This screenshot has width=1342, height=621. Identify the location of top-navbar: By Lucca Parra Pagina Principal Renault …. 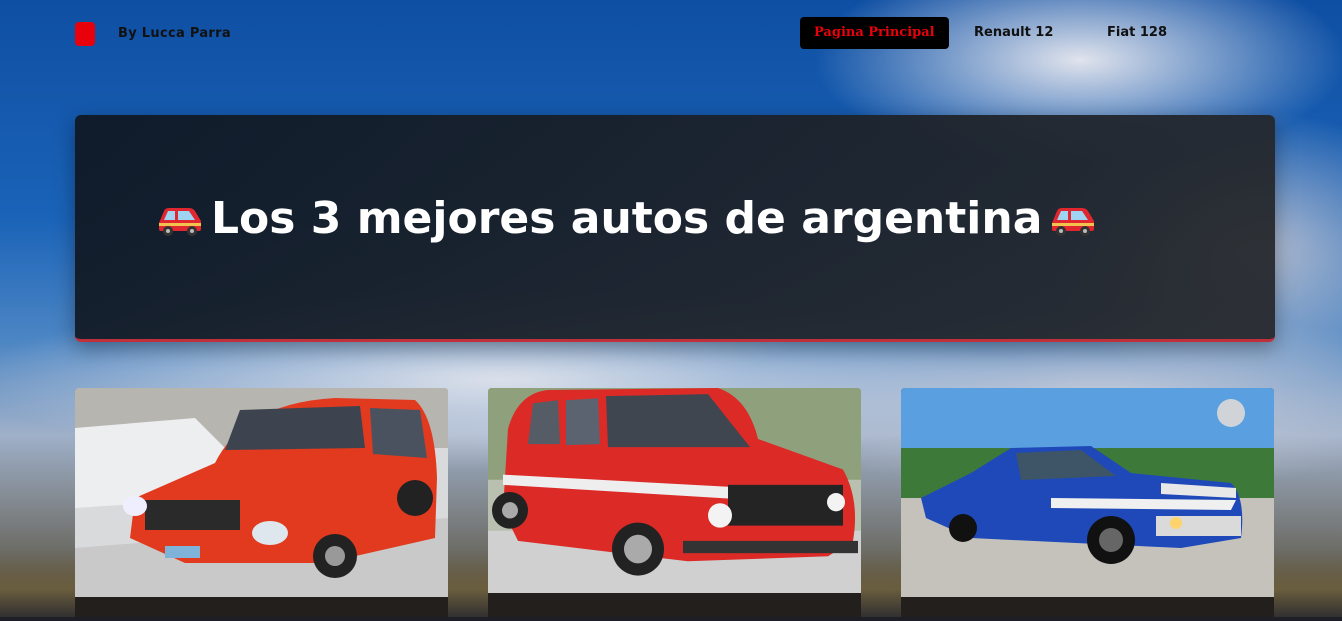
(671, 34).